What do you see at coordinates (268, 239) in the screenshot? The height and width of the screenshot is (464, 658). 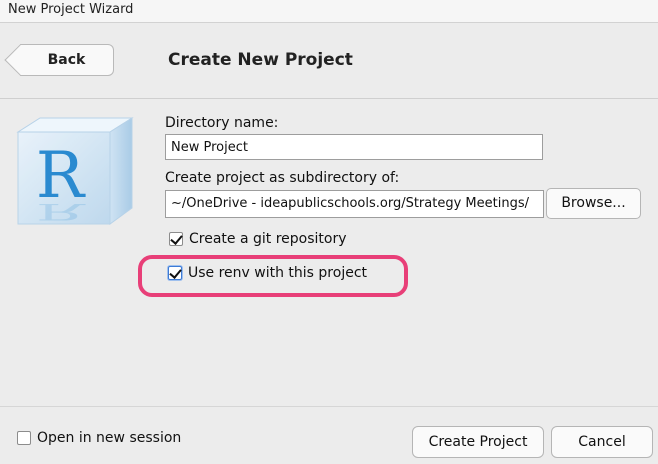 I see `git-repo-label: Create a git repository` at bounding box center [268, 239].